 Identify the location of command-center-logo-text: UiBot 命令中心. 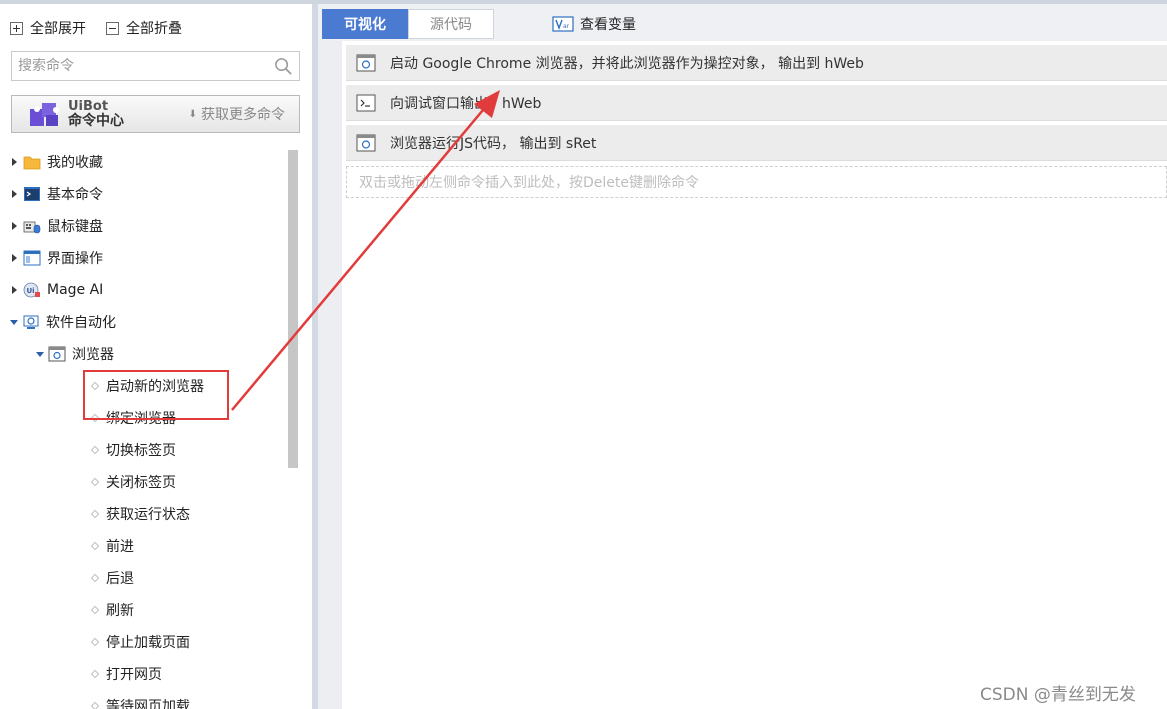
(96, 114).